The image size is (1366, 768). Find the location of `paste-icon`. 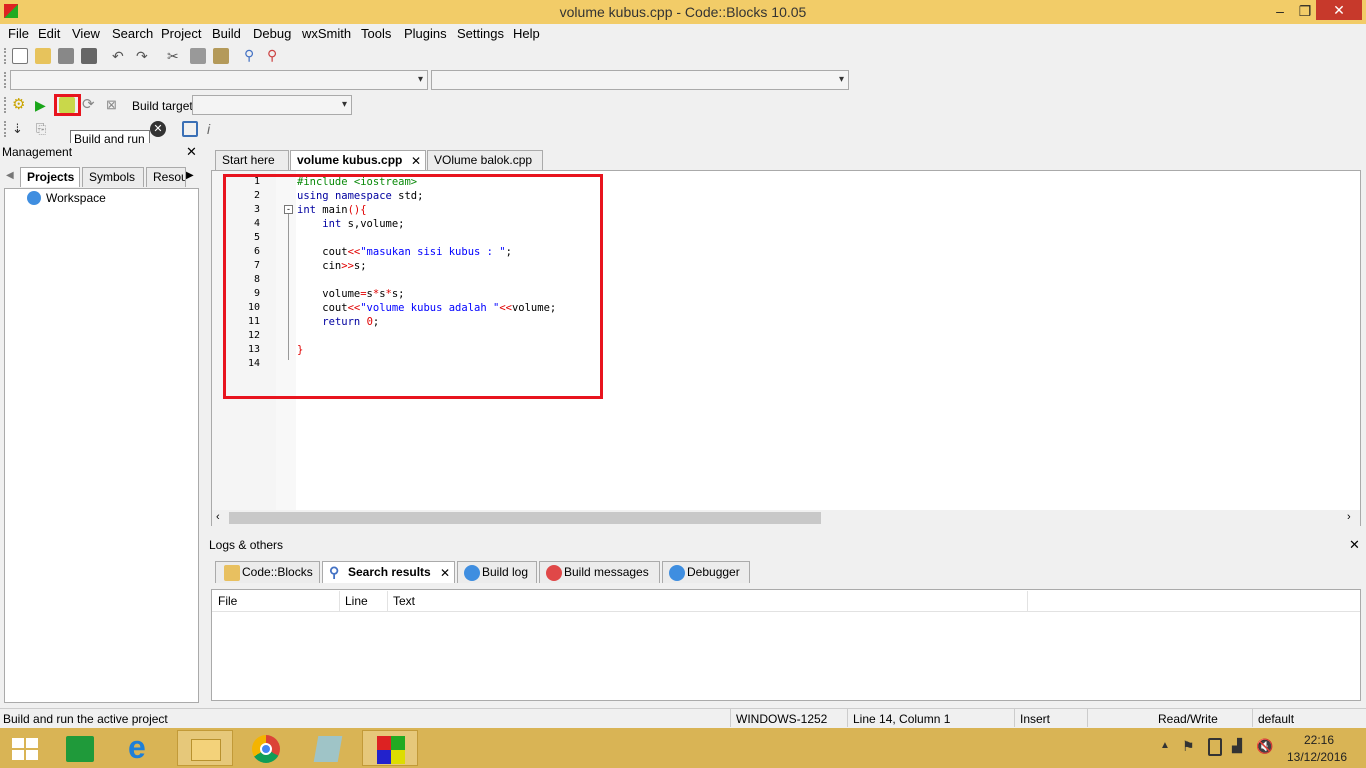

paste-icon is located at coordinates (221, 56).